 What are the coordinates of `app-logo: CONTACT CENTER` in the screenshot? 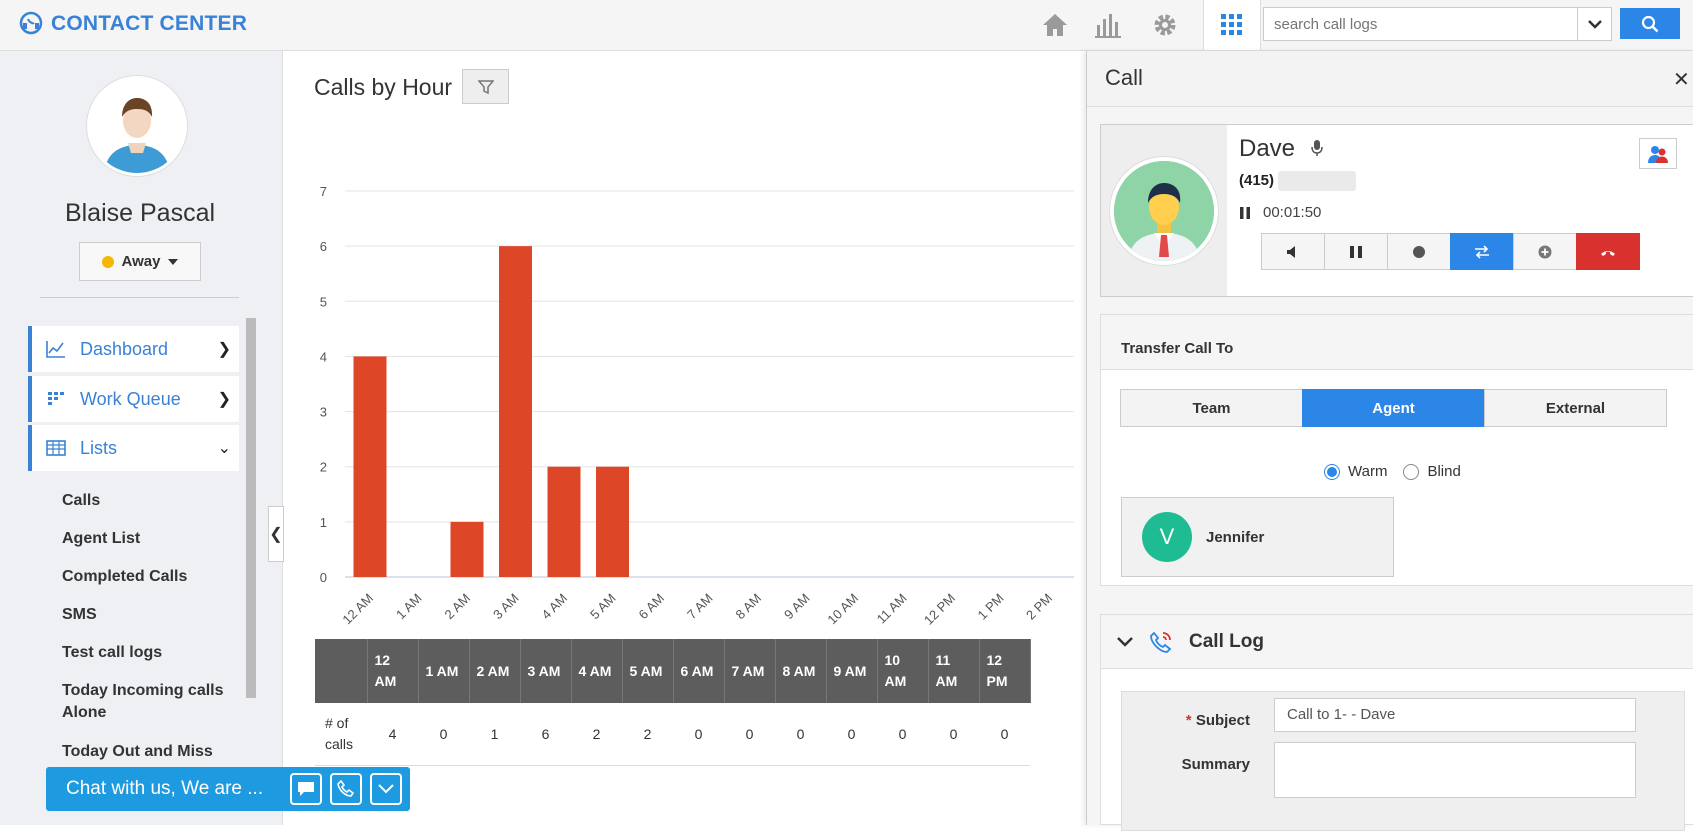 It's located at (132, 24).